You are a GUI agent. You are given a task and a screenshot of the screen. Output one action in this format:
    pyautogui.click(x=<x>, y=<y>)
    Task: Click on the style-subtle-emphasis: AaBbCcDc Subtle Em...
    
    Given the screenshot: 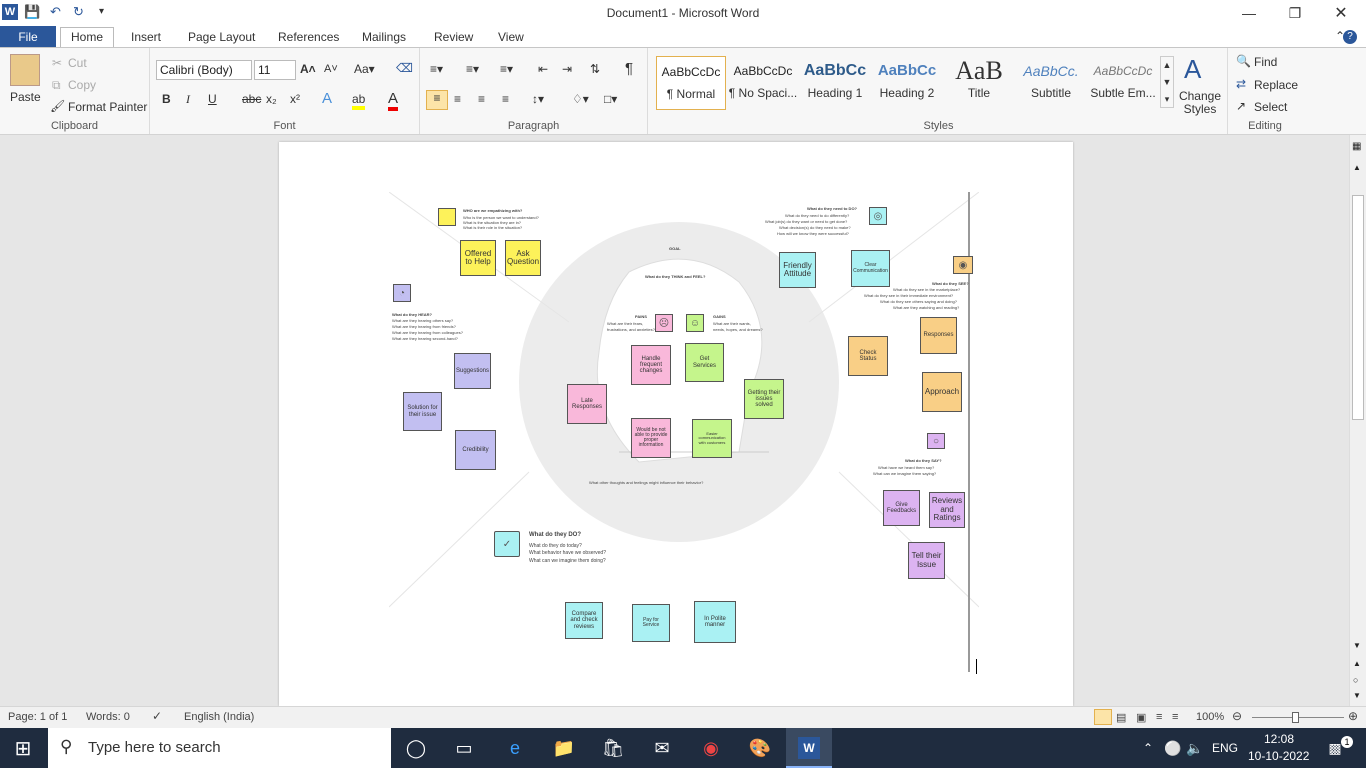 What is the action you would take?
    pyautogui.click(x=1123, y=83)
    